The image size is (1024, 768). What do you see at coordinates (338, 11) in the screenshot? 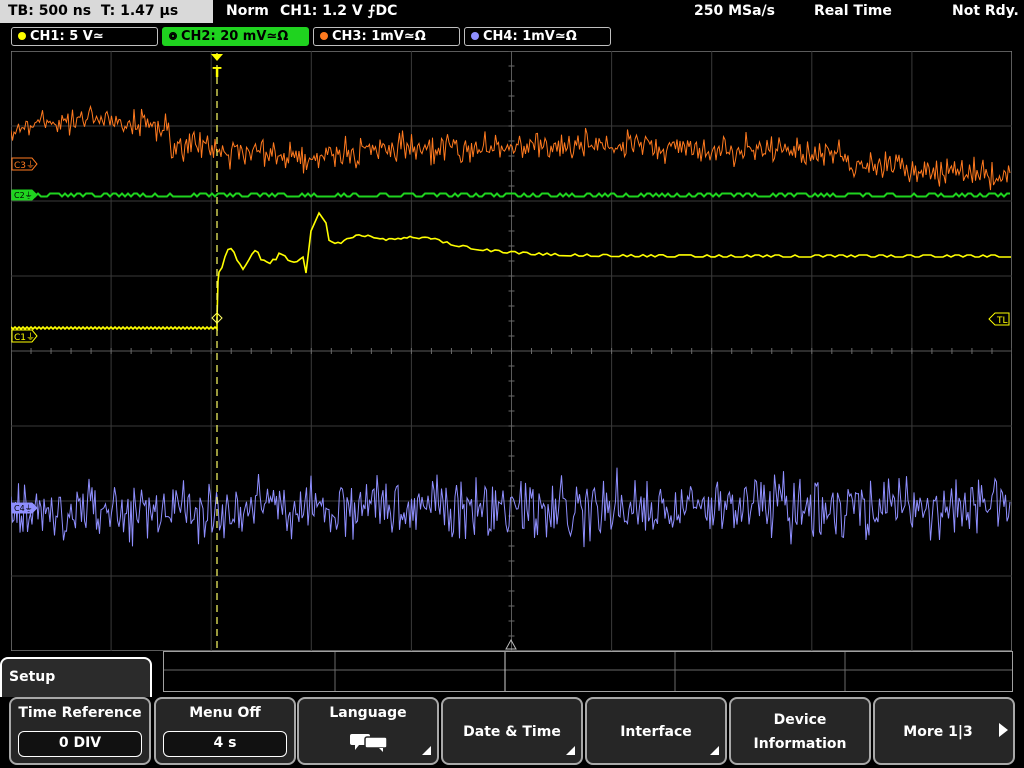
I see `trigger-info: CH1: 1.2 V ⨍DC` at bounding box center [338, 11].